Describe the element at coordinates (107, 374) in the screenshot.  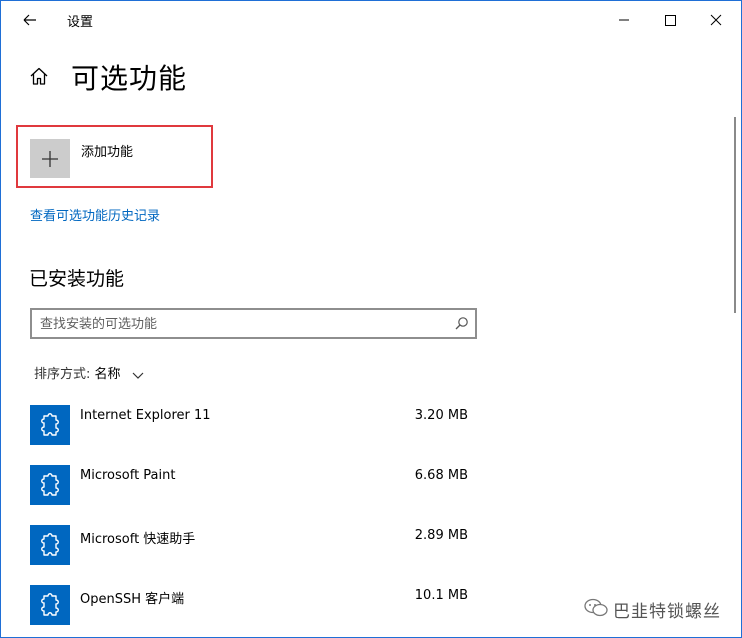
I see `sort-value: 名称` at that location.